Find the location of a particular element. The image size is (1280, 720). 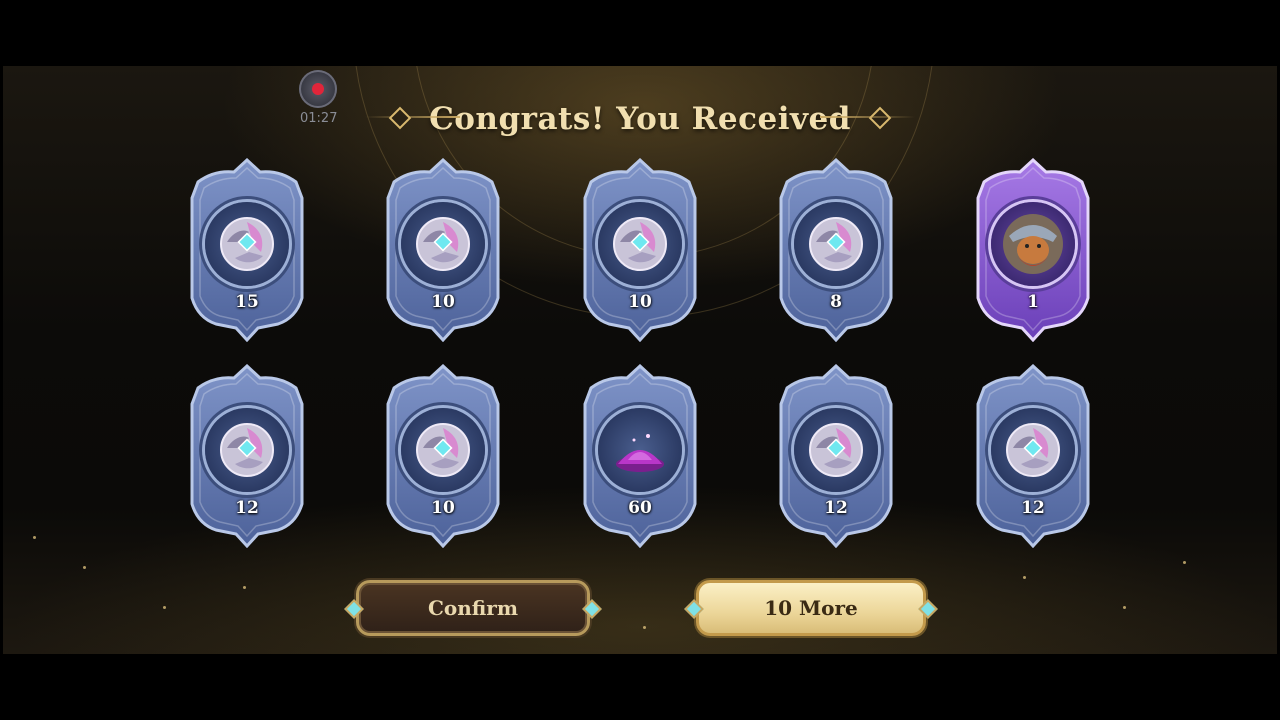

ten-more-button: 10 More is located at coordinates (811, 608).